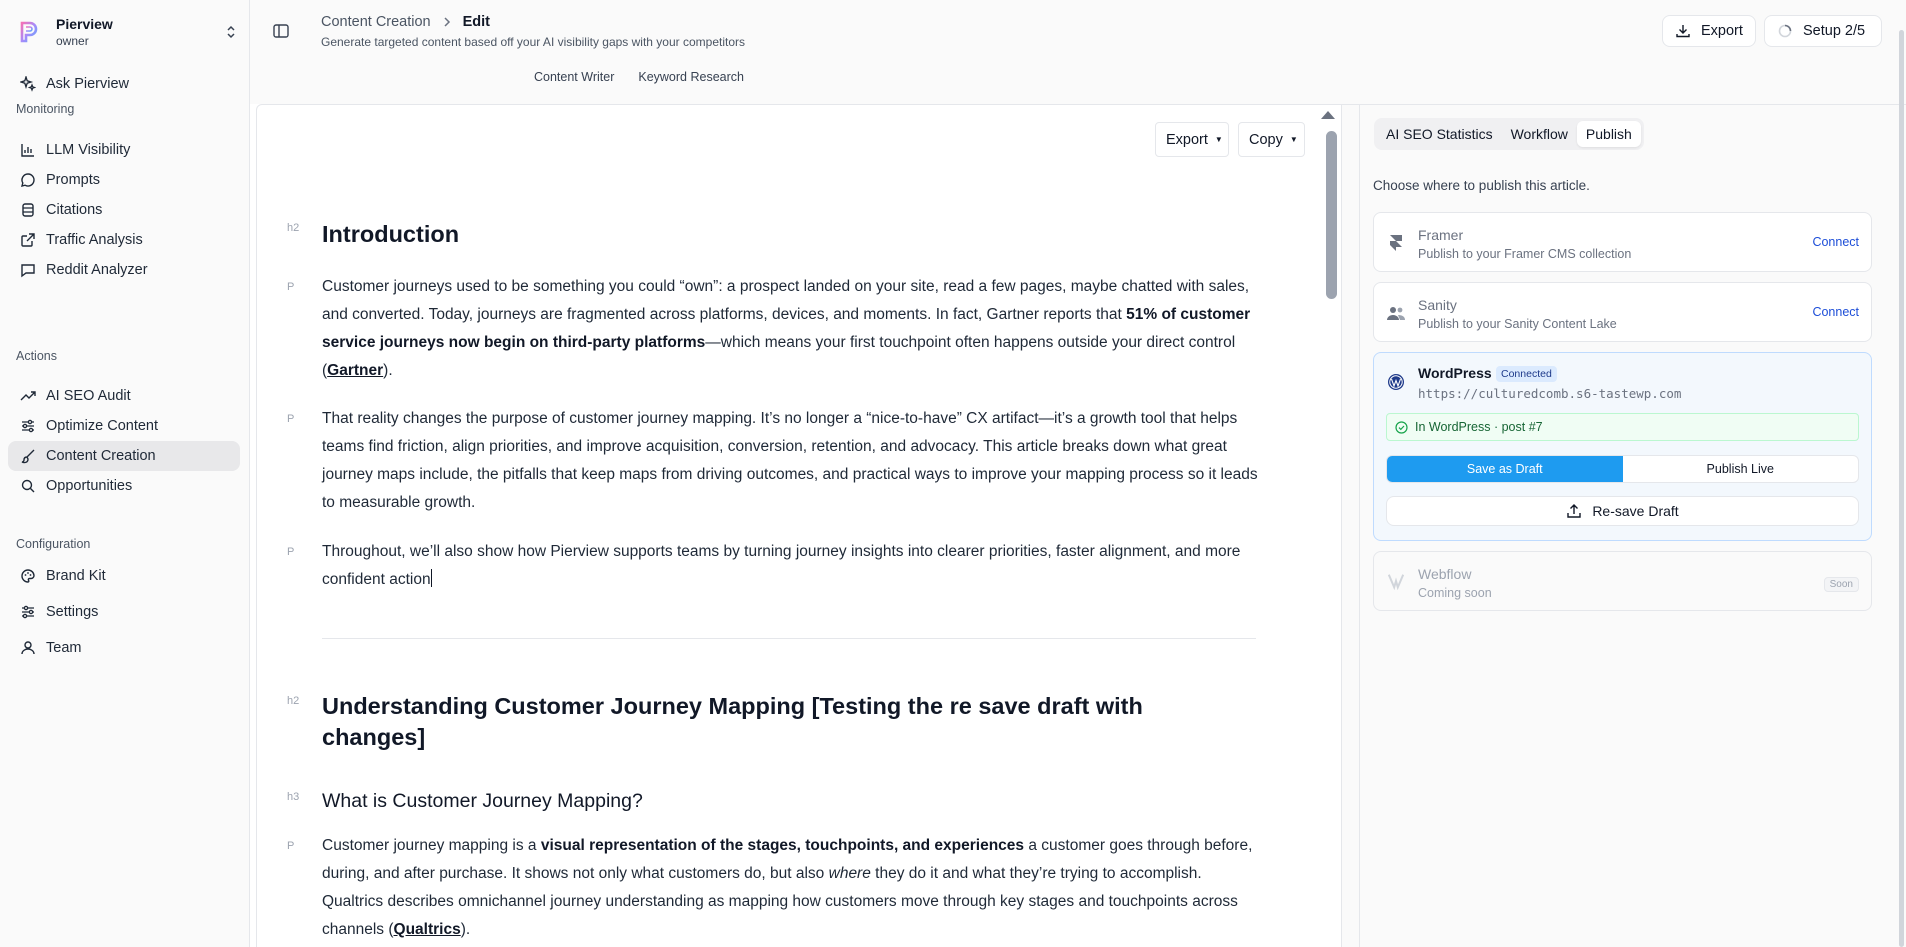 Image resolution: width=1906 pixels, height=947 pixels. I want to click on nav-label: Reddit Analyzer, so click(97, 270).